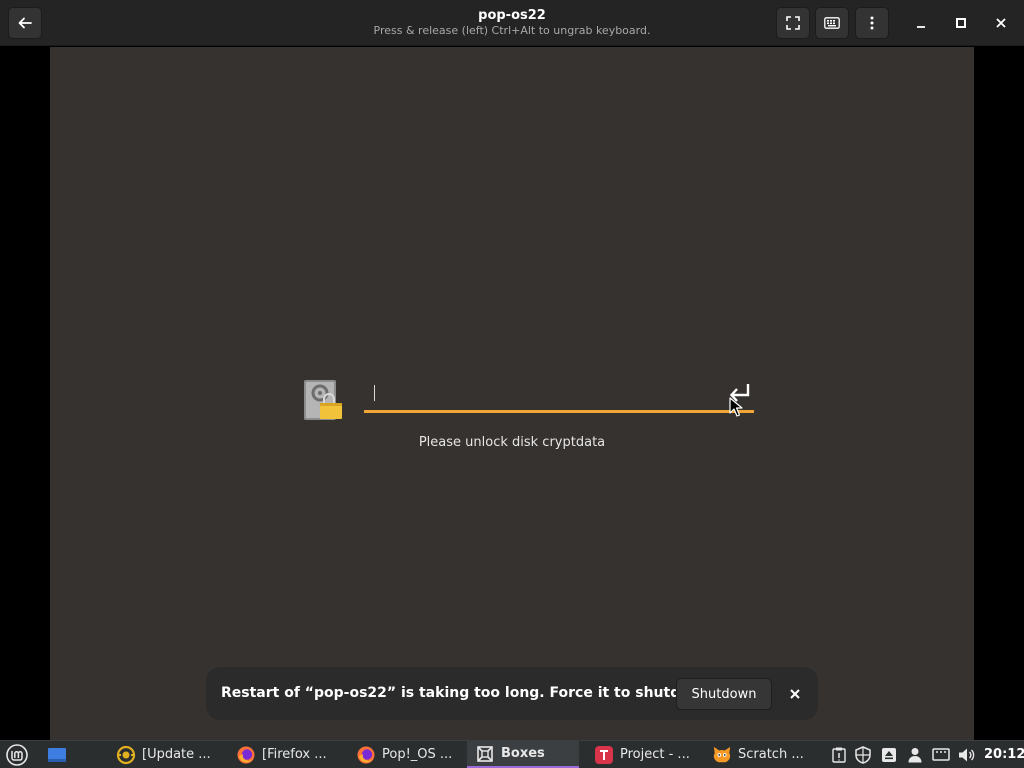 Image resolution: width=1024 pixels, height=768 pixels. I want to click on eject-icon, so click(889, 755).